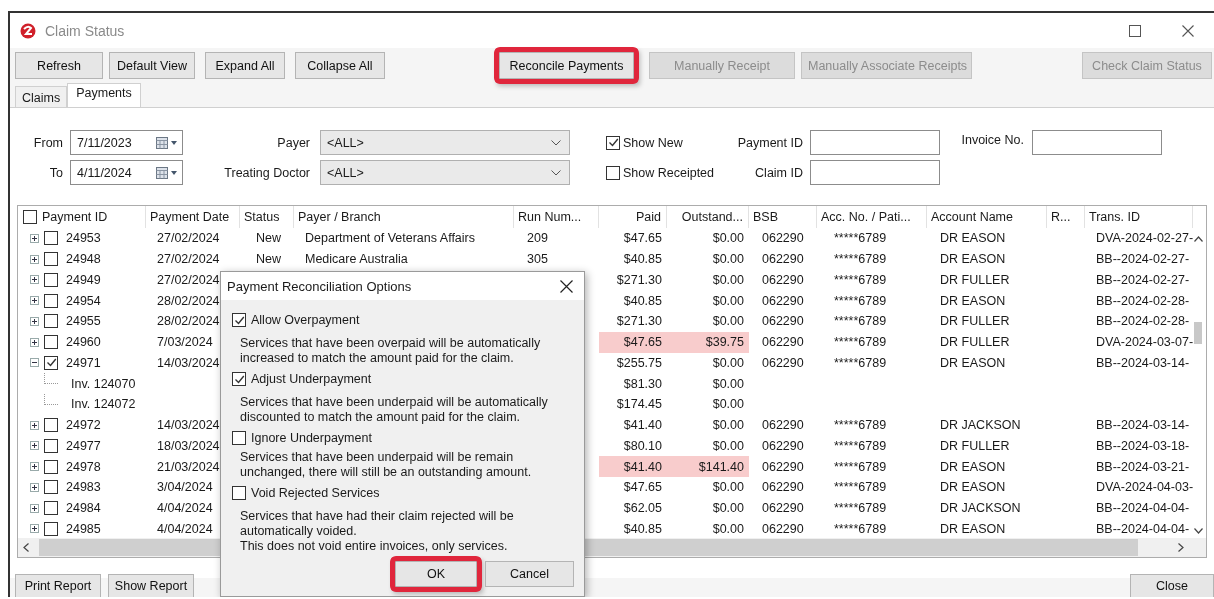 The height and width of the screenshot is (599, 1214). What do you see at coordinates (556, 172) in the screenshot?
I see `chevron-down-icon` at bounding box center [556, 172].